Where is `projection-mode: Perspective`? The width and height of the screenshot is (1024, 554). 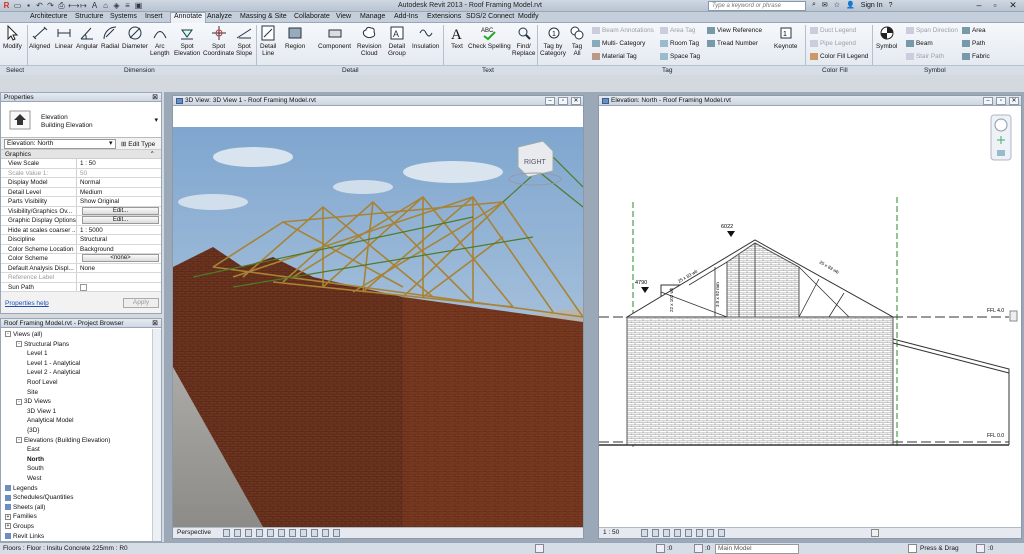 projection-mode: Perspective is located at coordinates (194, 532).